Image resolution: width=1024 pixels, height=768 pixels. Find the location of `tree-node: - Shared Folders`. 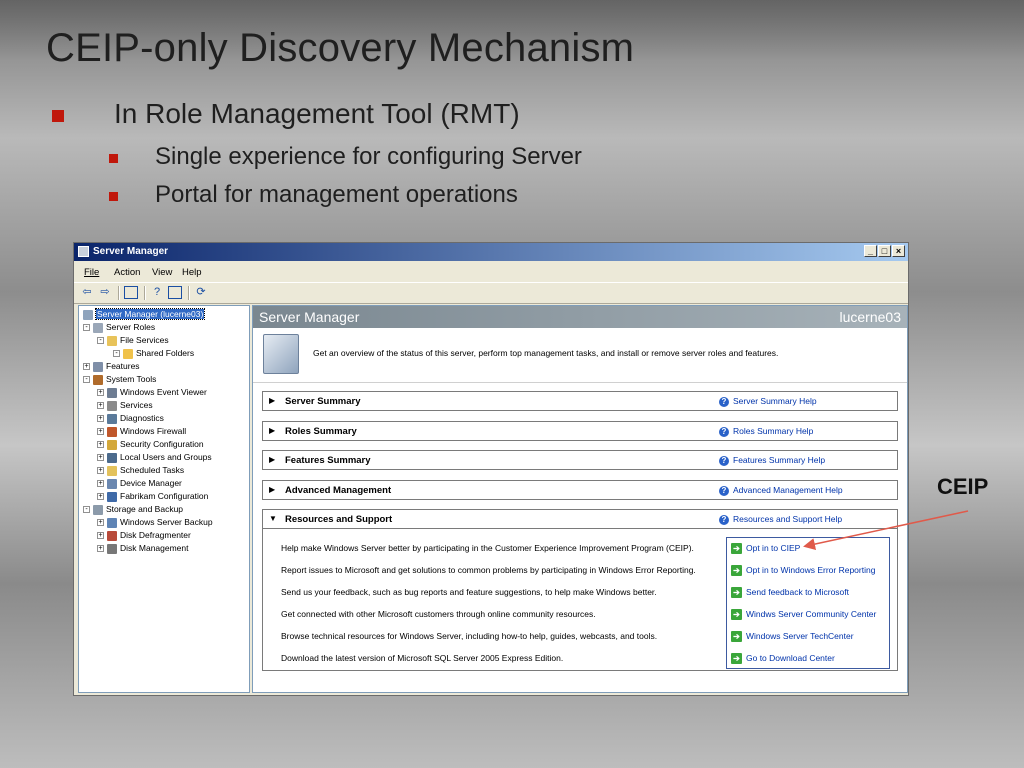

tree-node: - Shared Folders is located at coordinates (153, 353).